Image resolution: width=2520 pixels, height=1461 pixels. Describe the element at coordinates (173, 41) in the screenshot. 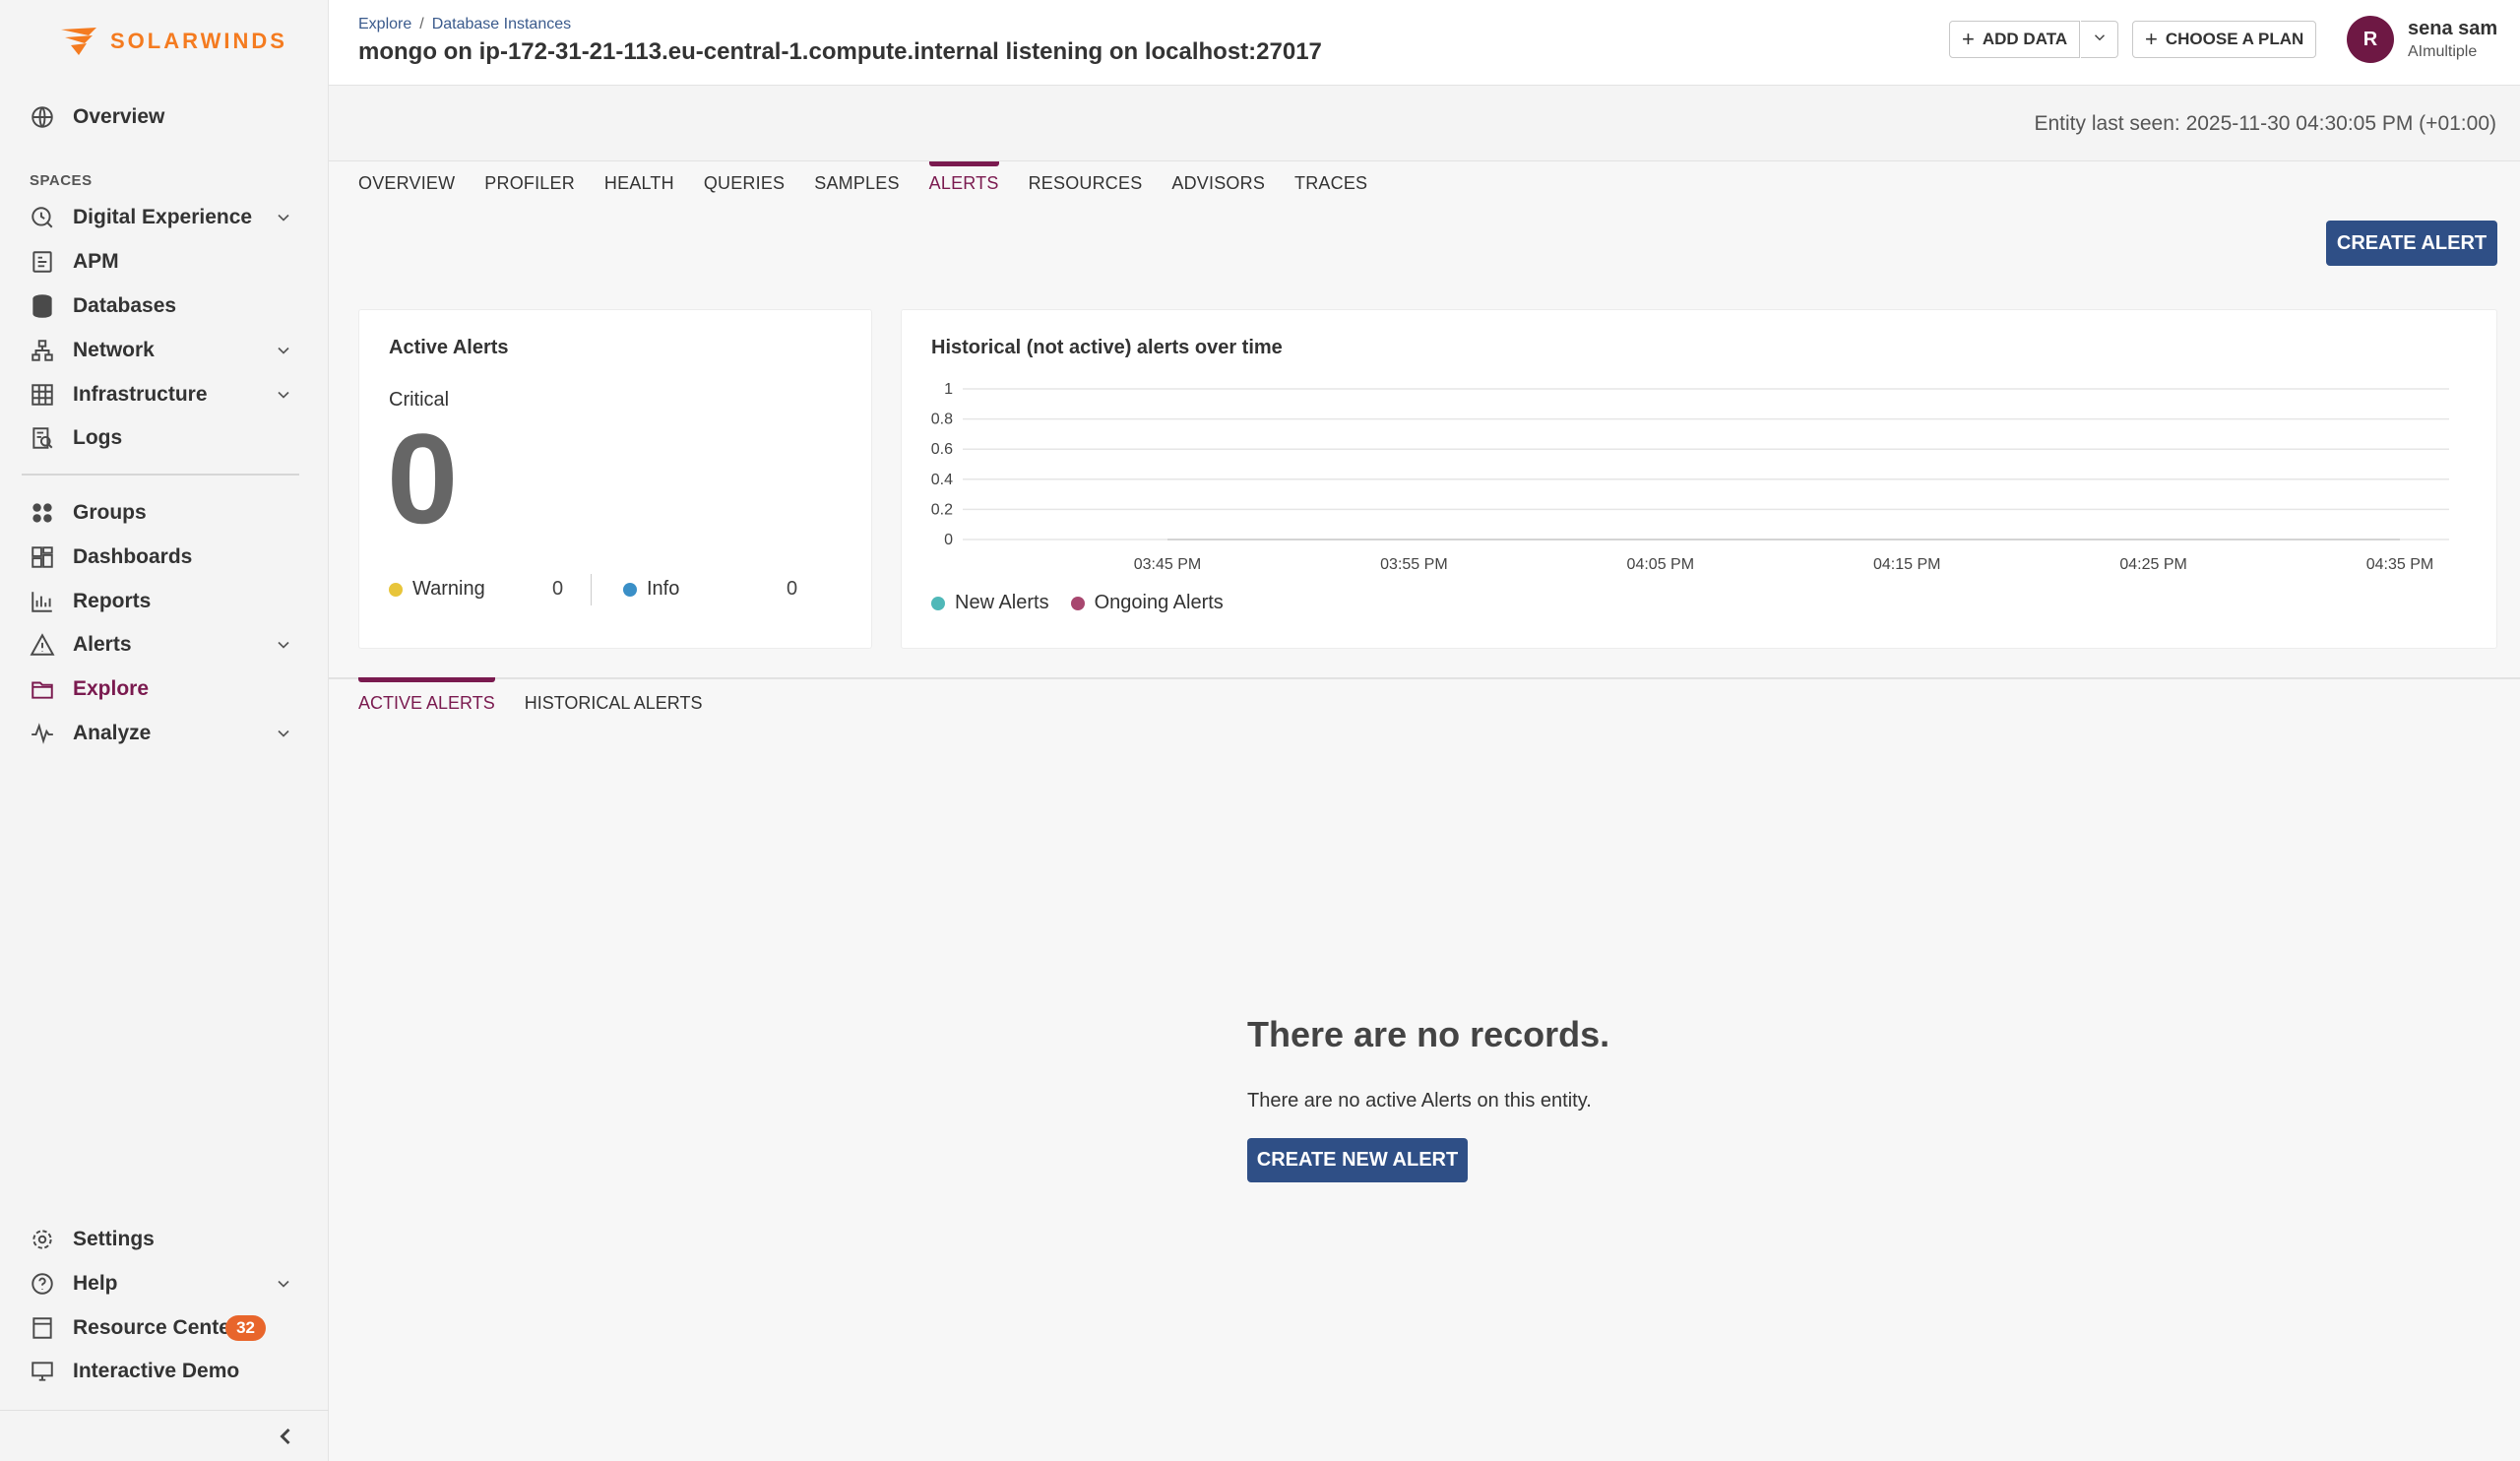

I see `solarwinds-logo: SOLARWINDS` at that location.